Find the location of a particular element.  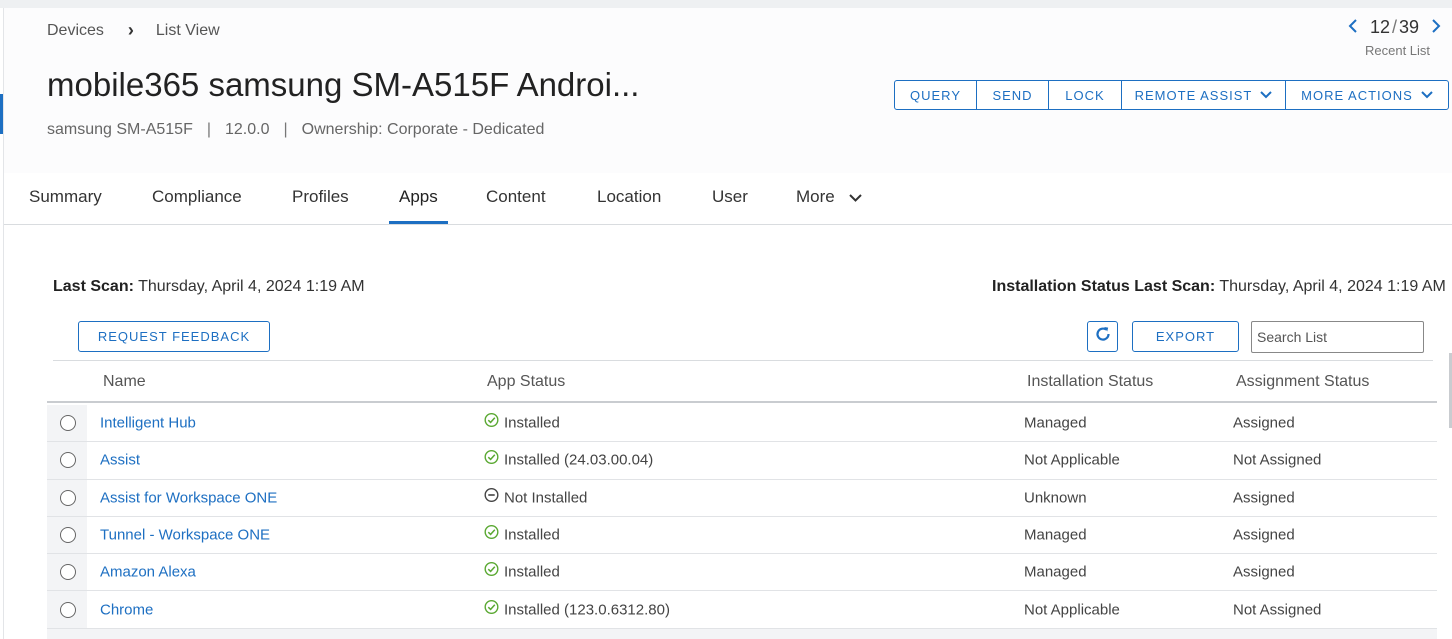

device-os-version: 12.0.0 is located at coordinates (247, 129).